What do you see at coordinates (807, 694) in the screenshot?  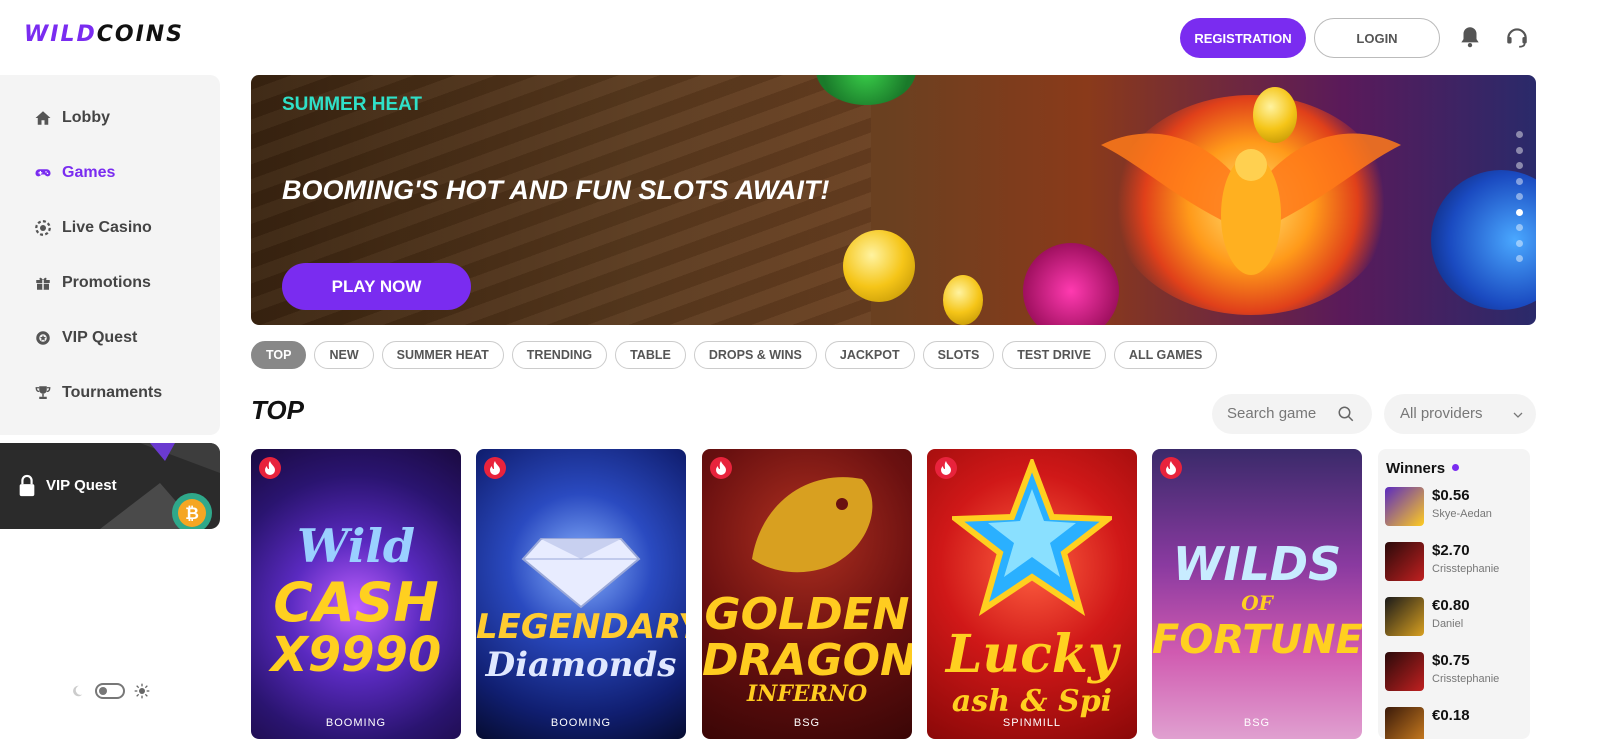 I see `game-title-line: INFERNO` at bounding box center [807, 694].